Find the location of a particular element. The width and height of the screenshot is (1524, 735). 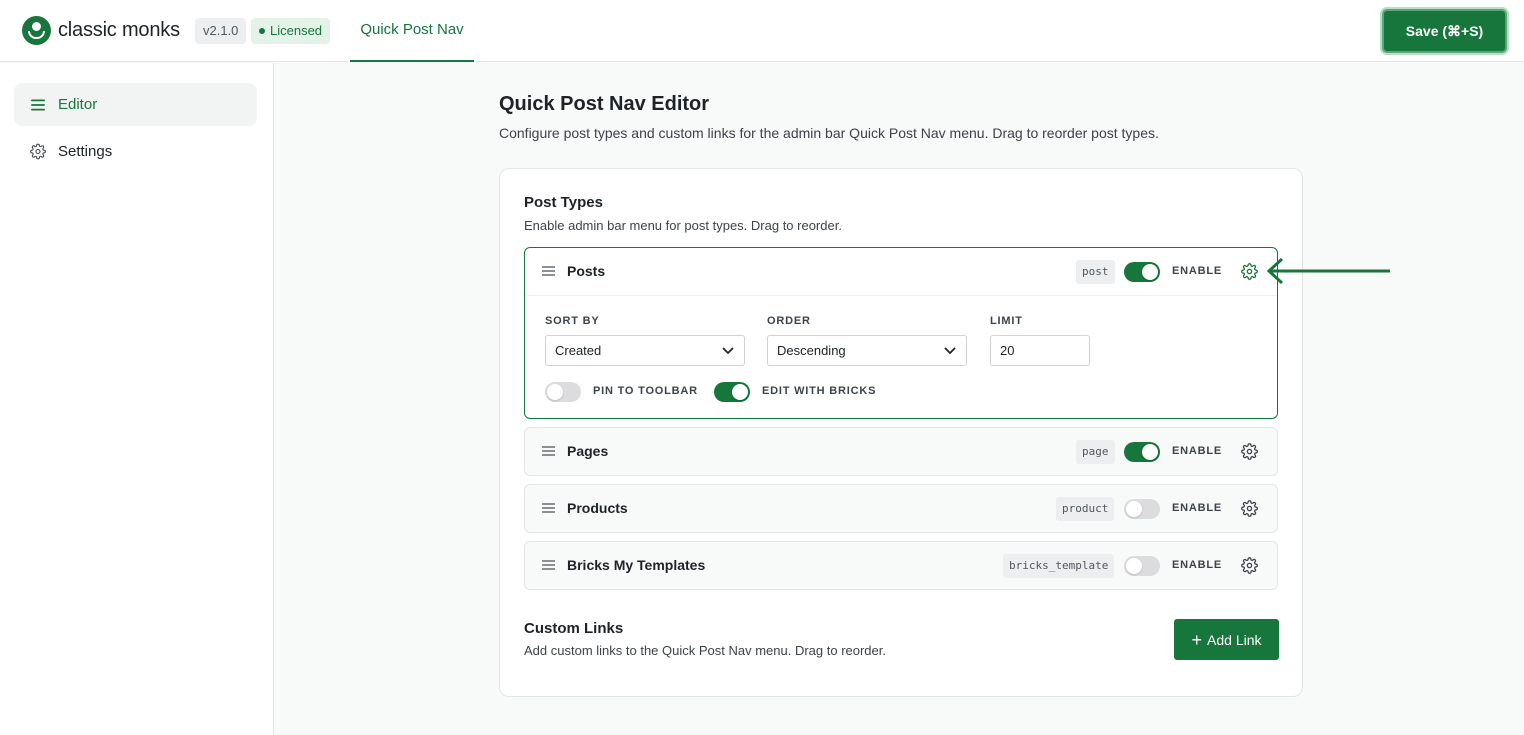

edit-with-bricks-label: EDIT WITH BRICKS is located at coordinates (819, 391).